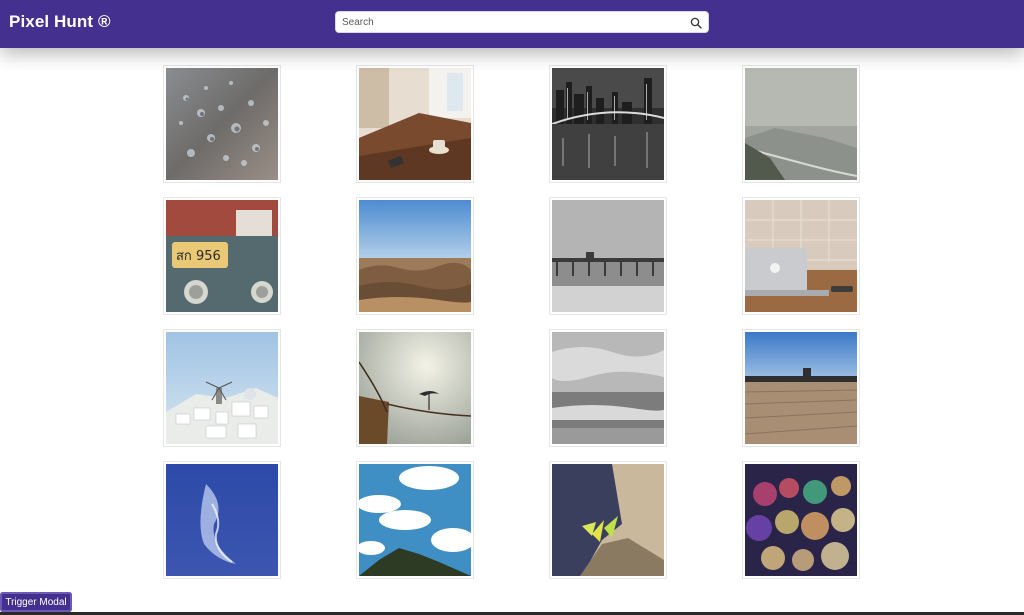  I want to click on search-bar, so click(522, 22).